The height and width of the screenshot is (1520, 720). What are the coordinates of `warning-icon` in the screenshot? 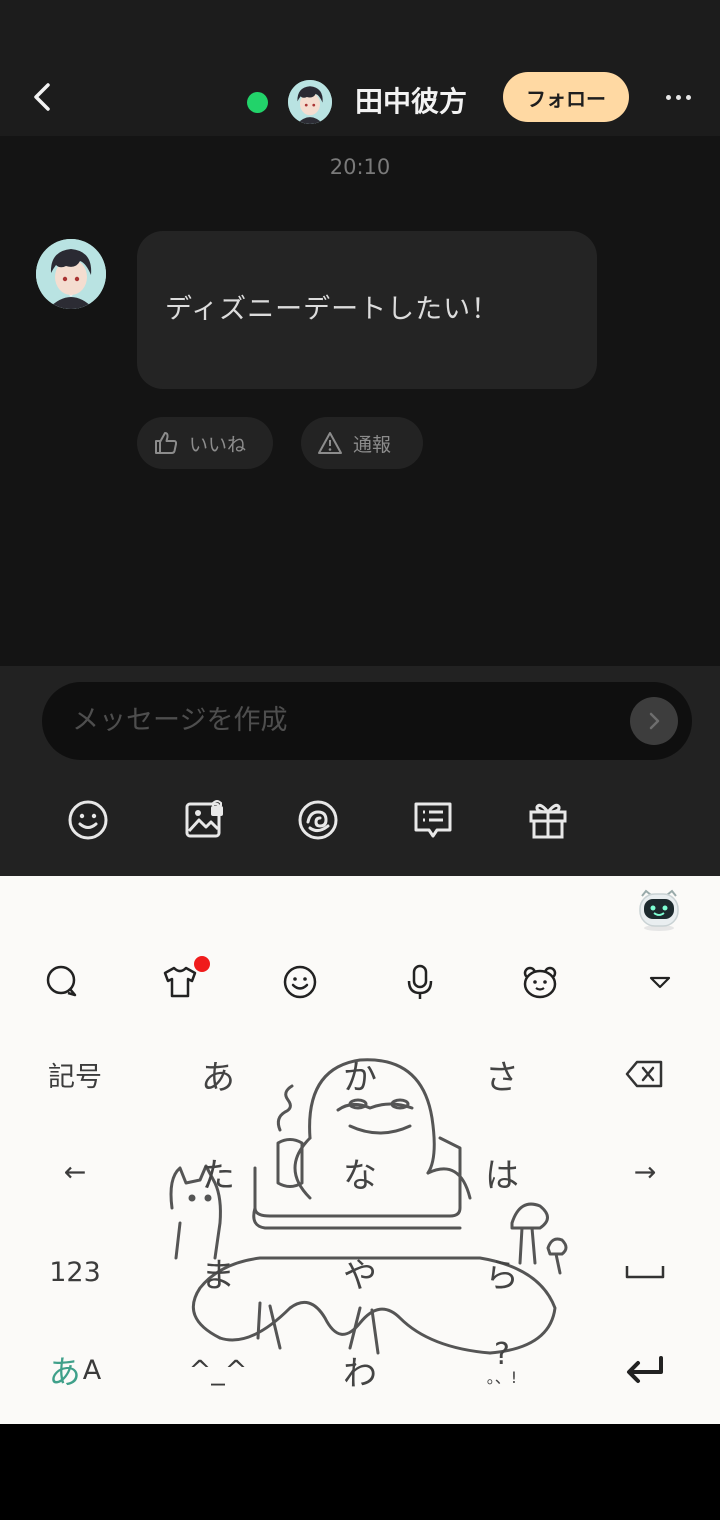 It's located at (330, 443).